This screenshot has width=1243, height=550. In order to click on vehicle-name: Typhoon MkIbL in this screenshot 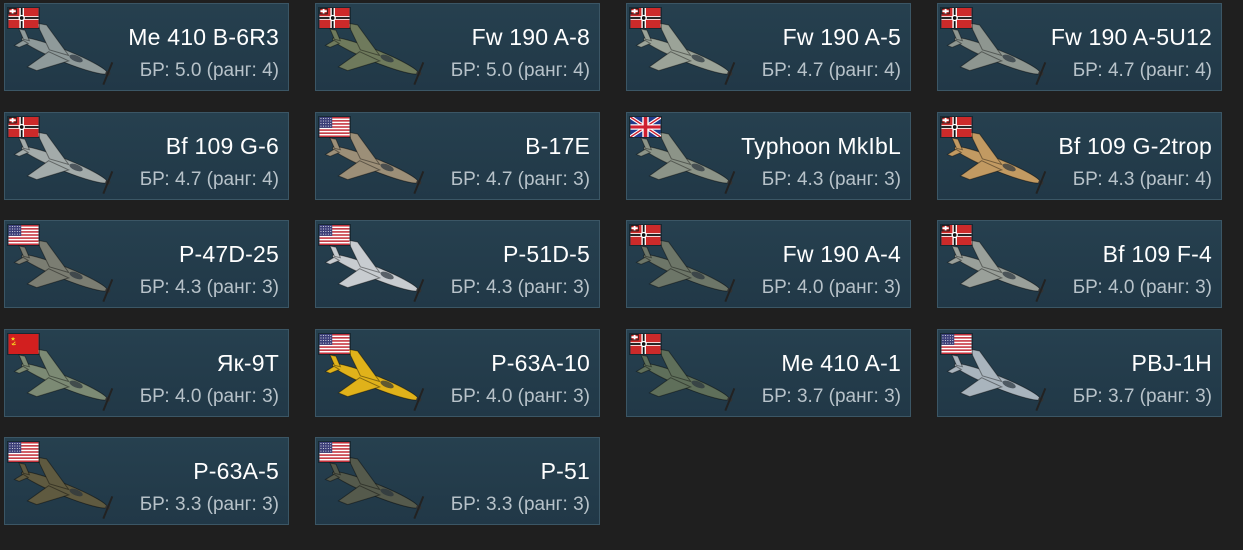, I will do `click(821, 146)`.